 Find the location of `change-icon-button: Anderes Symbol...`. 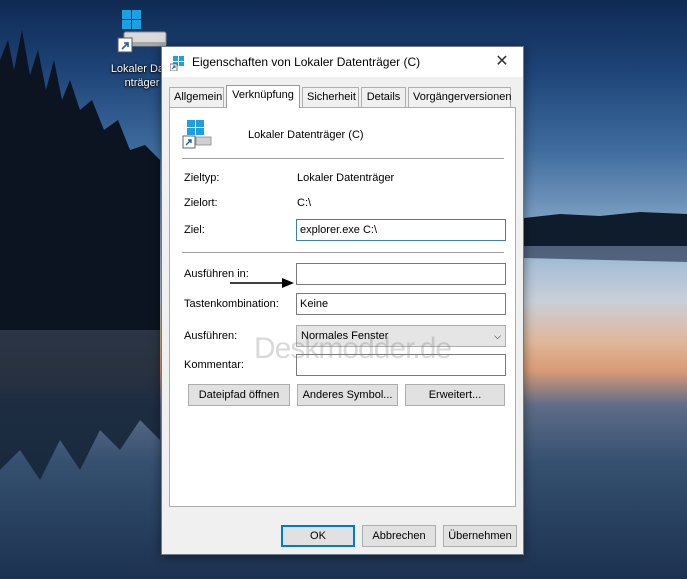

change-icon-button: Anderes Symbol... is located at coordinates (347, 395).